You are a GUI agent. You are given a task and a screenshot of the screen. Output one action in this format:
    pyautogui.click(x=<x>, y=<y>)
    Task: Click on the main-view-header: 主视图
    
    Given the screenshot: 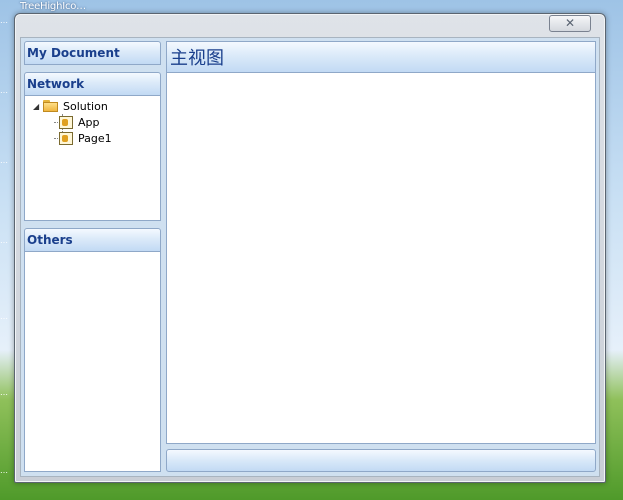 What is the action you would take?
    pyautogui.click(x=381, y=57)
    